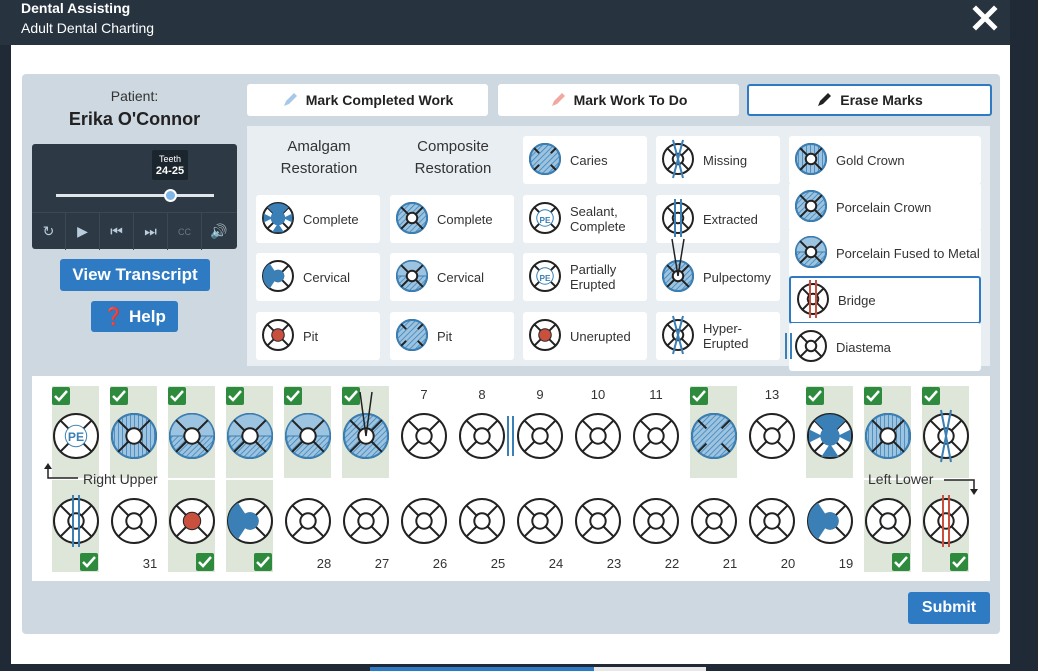 This screenshot has width=1038, height=671. I want to click on player-controls: ↻ ▶ ⏮ ⏭ CC 🔊, so click(134, 231).